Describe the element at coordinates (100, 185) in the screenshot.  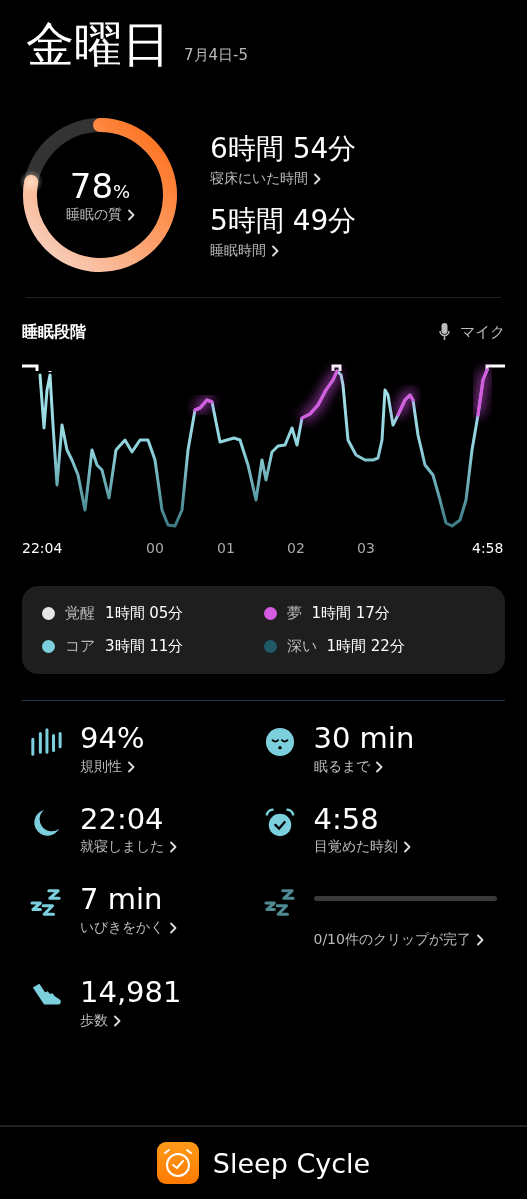
I see `quality-percent: 78%` at that location.